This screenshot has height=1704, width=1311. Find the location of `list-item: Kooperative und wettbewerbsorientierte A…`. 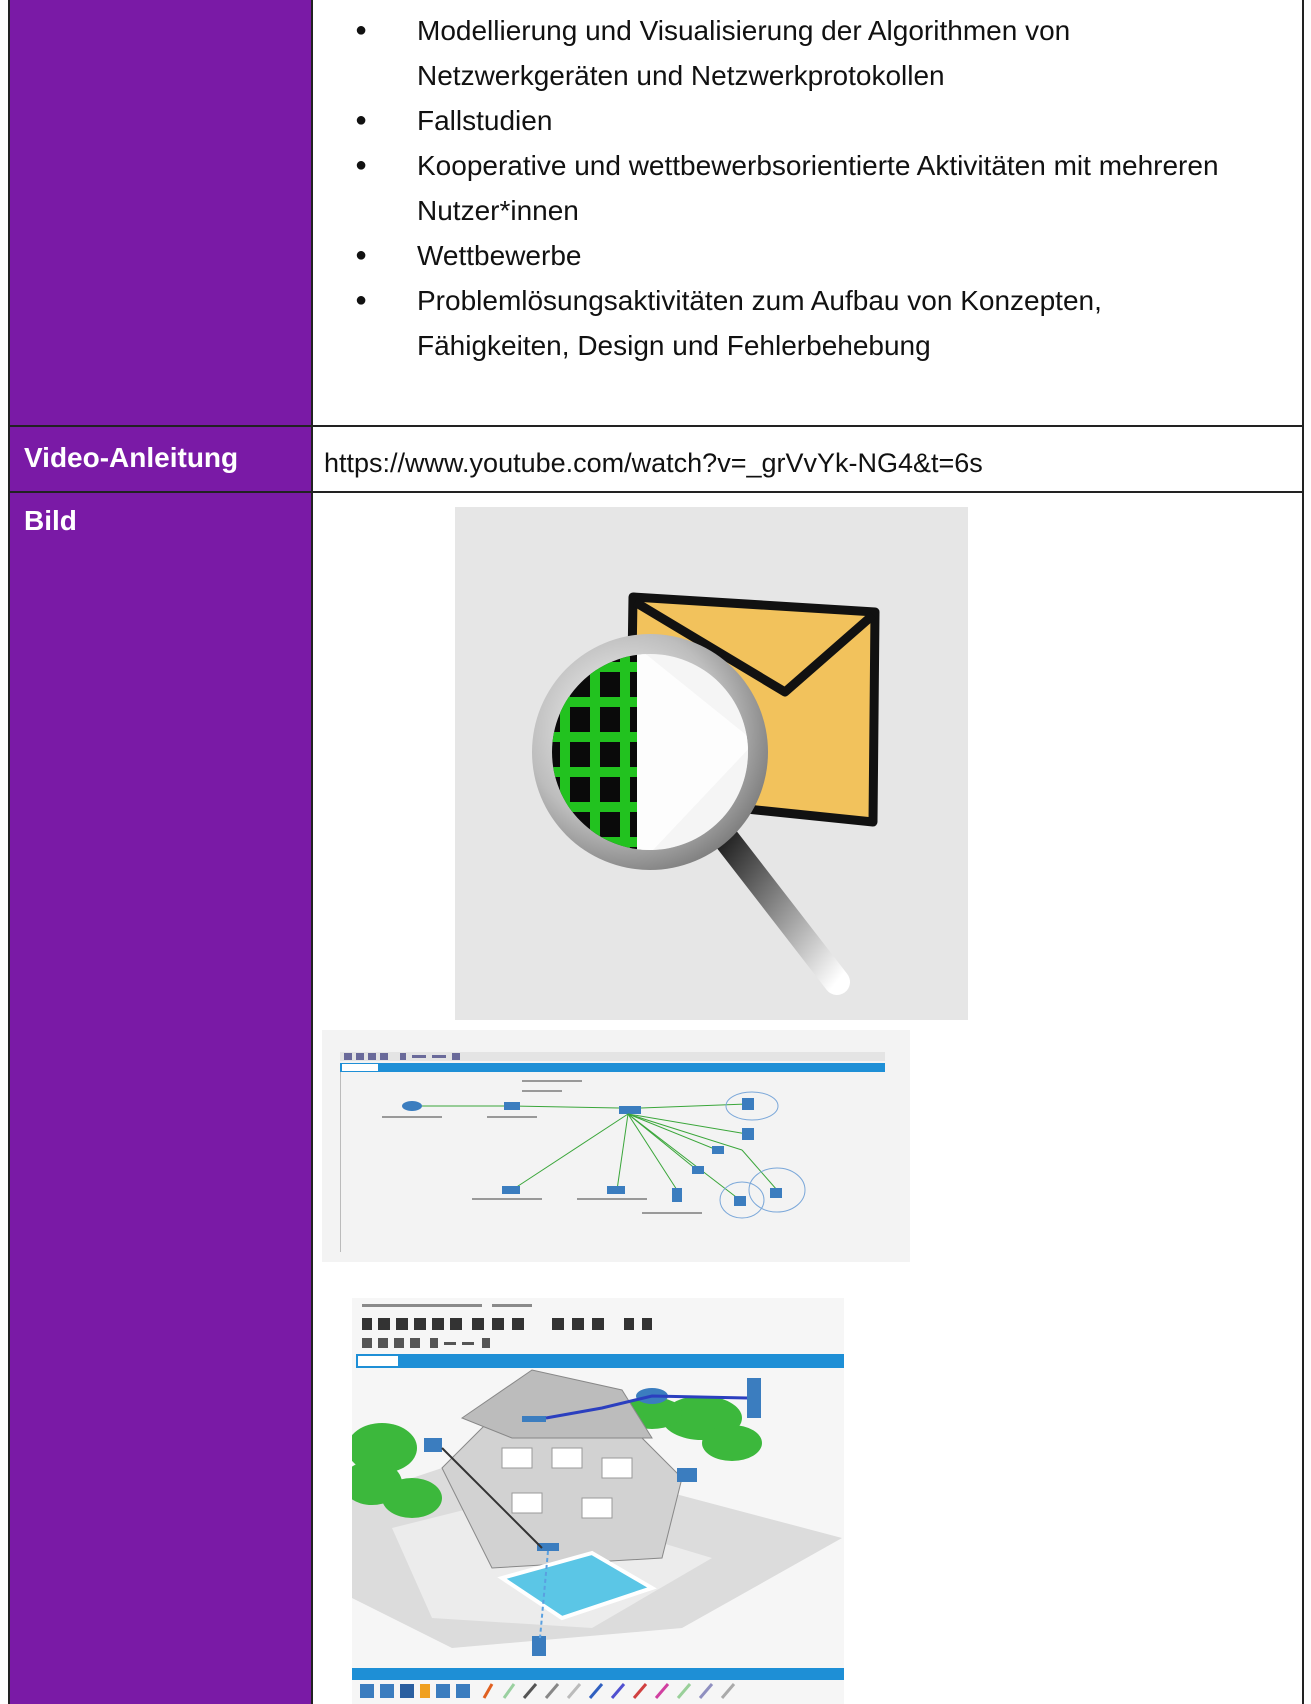

list-item: Kooperative und wettbewerbsorientierte A… is located at coordinates (795, 188).